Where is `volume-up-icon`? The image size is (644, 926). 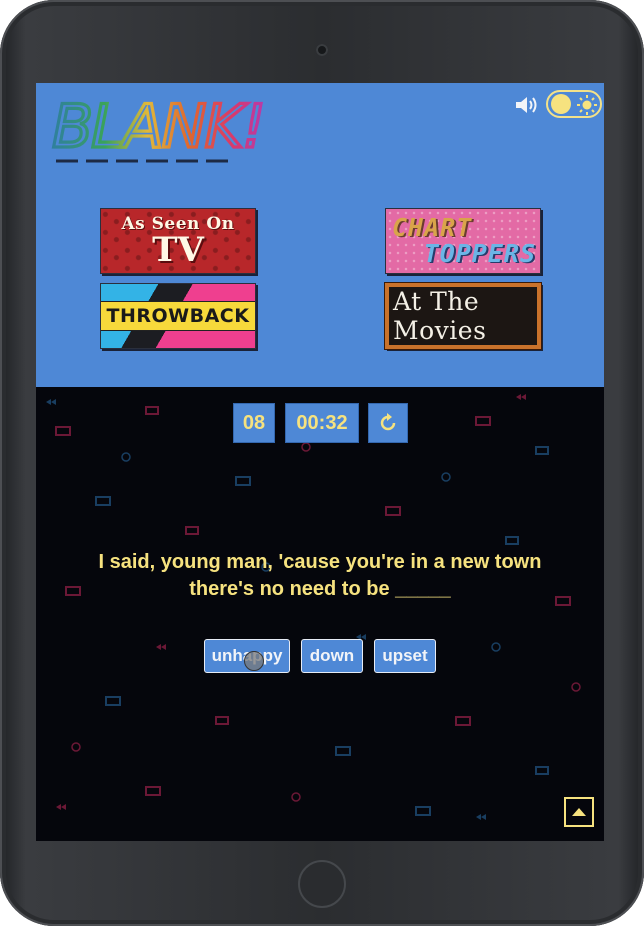 volume-up-icon is located at coordinates (526, 105).